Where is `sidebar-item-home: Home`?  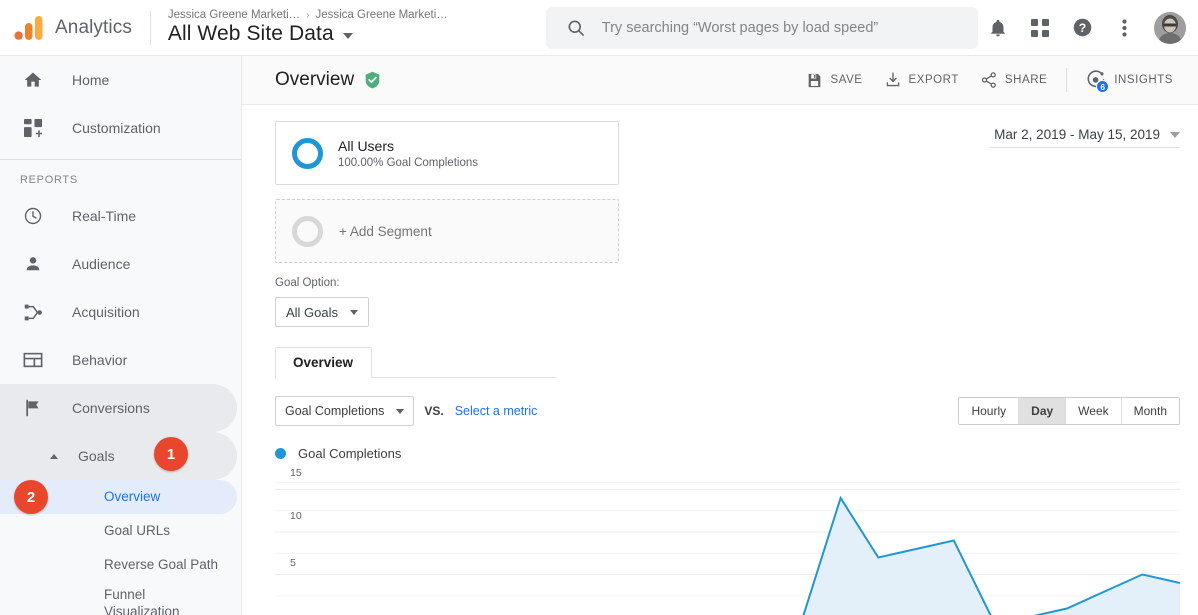
sidebar-item-home: Home is located at coordinates (118, 80).